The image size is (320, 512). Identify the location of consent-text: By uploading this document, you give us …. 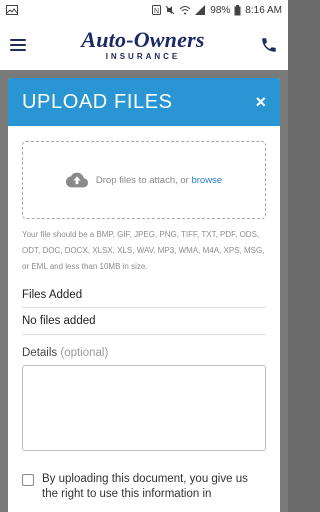
(145, 486).